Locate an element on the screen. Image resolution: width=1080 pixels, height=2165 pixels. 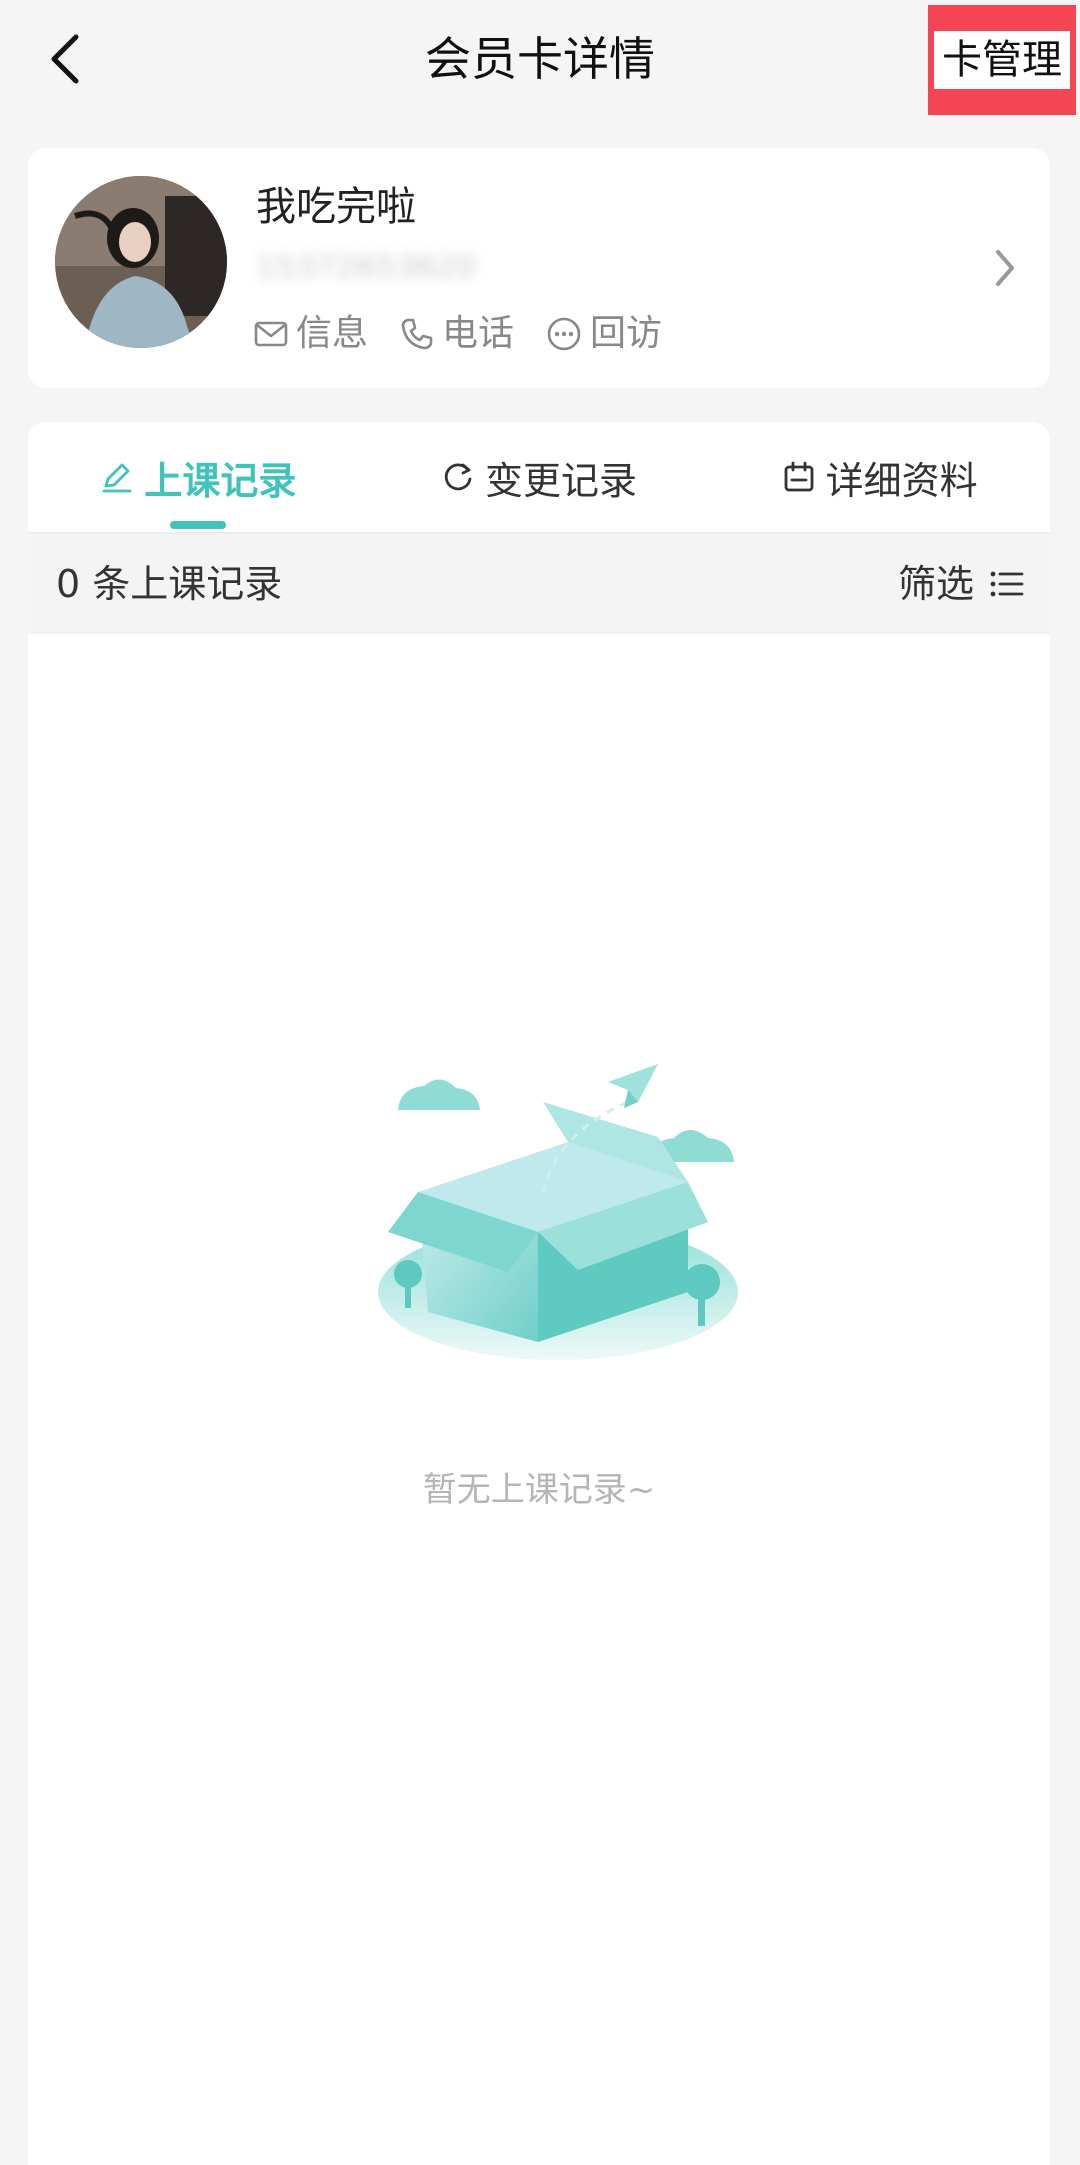
page-title: 会员卡详情 is located at coordinates (540, 59).